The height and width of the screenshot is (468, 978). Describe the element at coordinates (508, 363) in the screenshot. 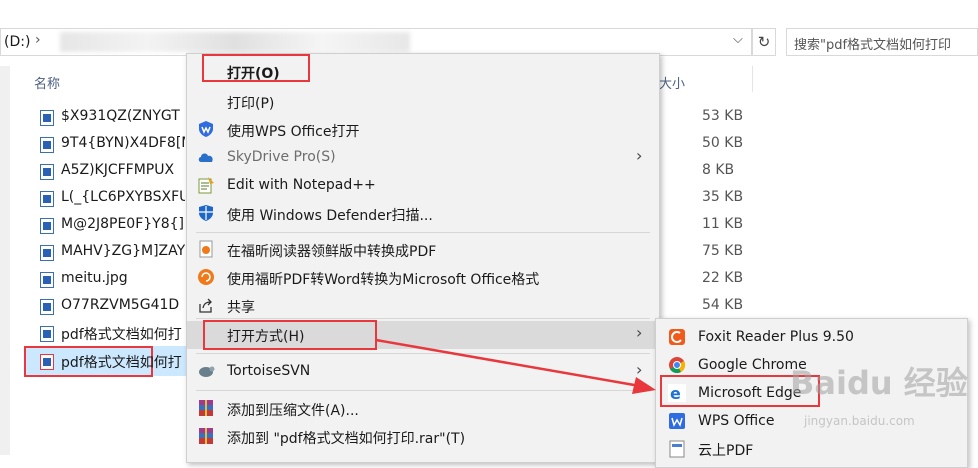

I see `annotation-arrow-line` at that location.